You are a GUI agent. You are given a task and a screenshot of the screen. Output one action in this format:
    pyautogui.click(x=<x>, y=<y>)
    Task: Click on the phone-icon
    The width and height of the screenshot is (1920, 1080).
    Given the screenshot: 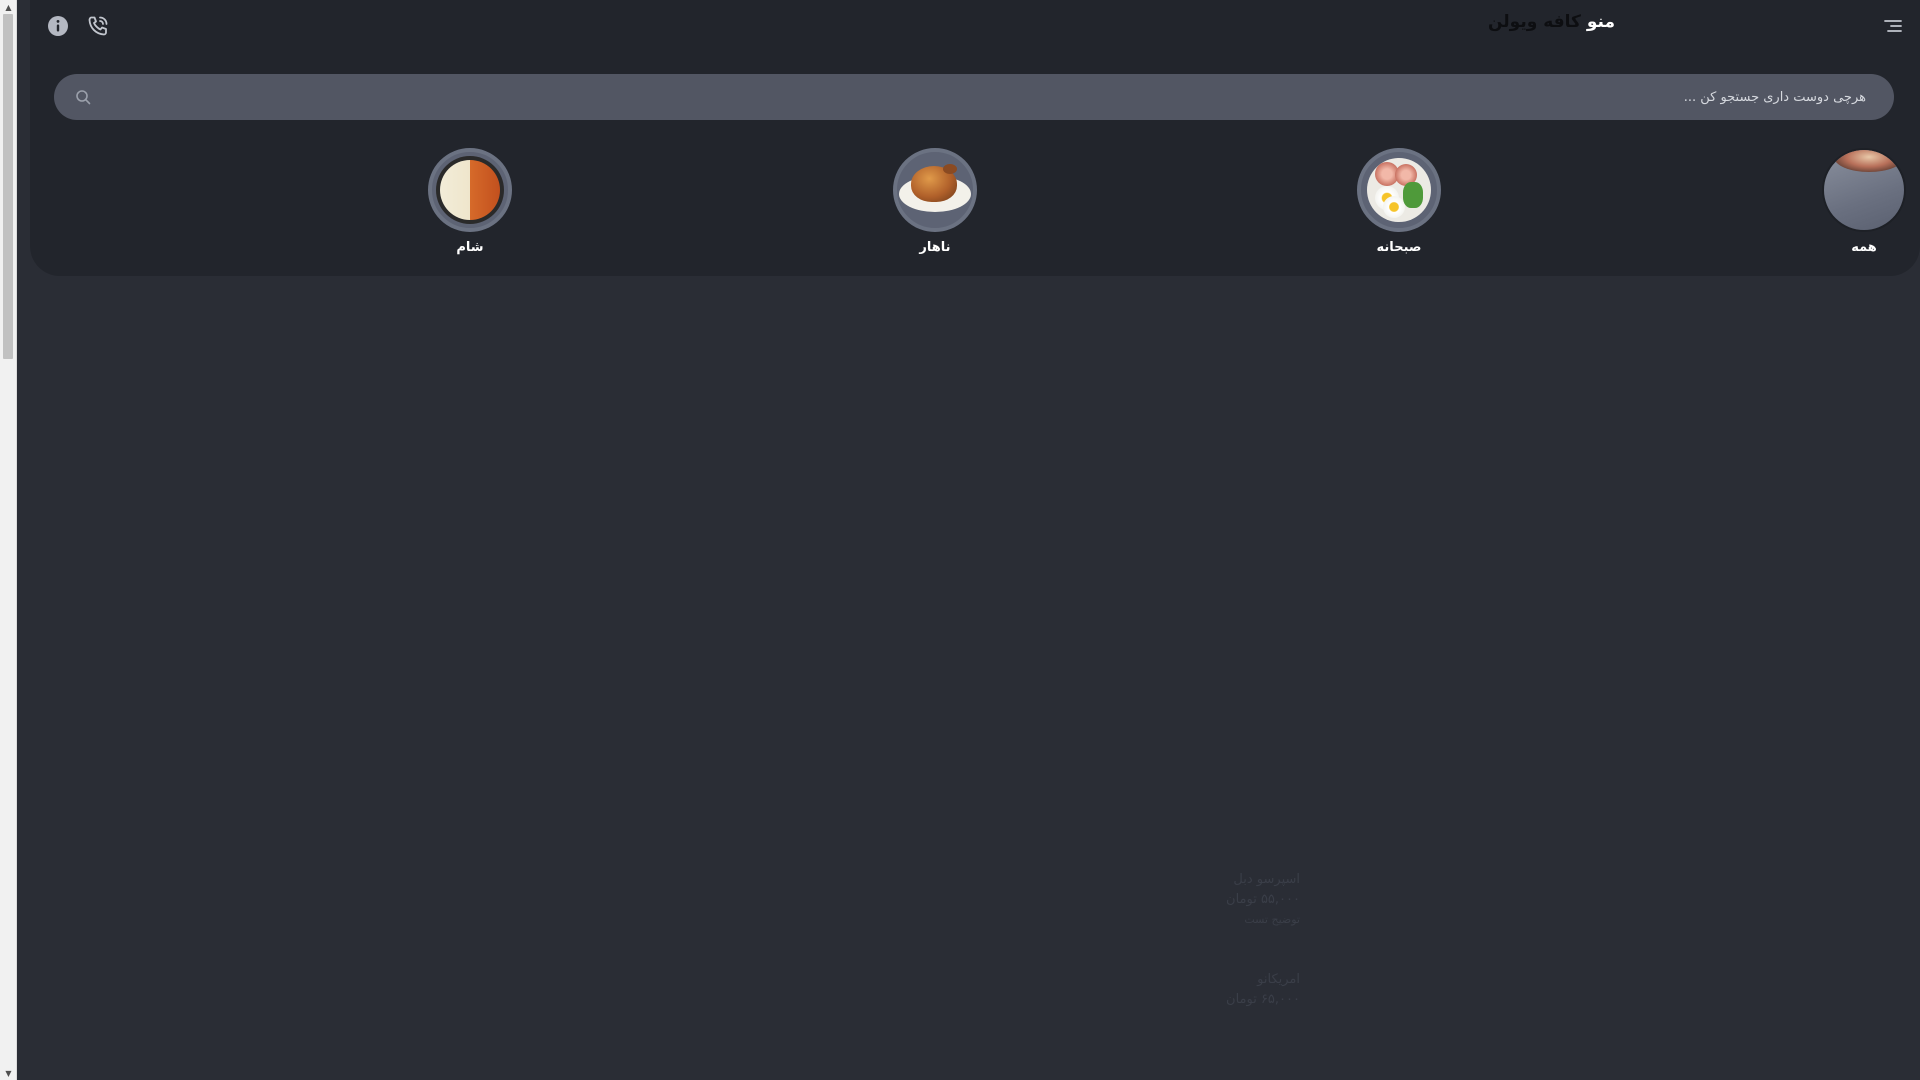 What is the action you would take?
    pyautogui.click(x=98, y=26)
    